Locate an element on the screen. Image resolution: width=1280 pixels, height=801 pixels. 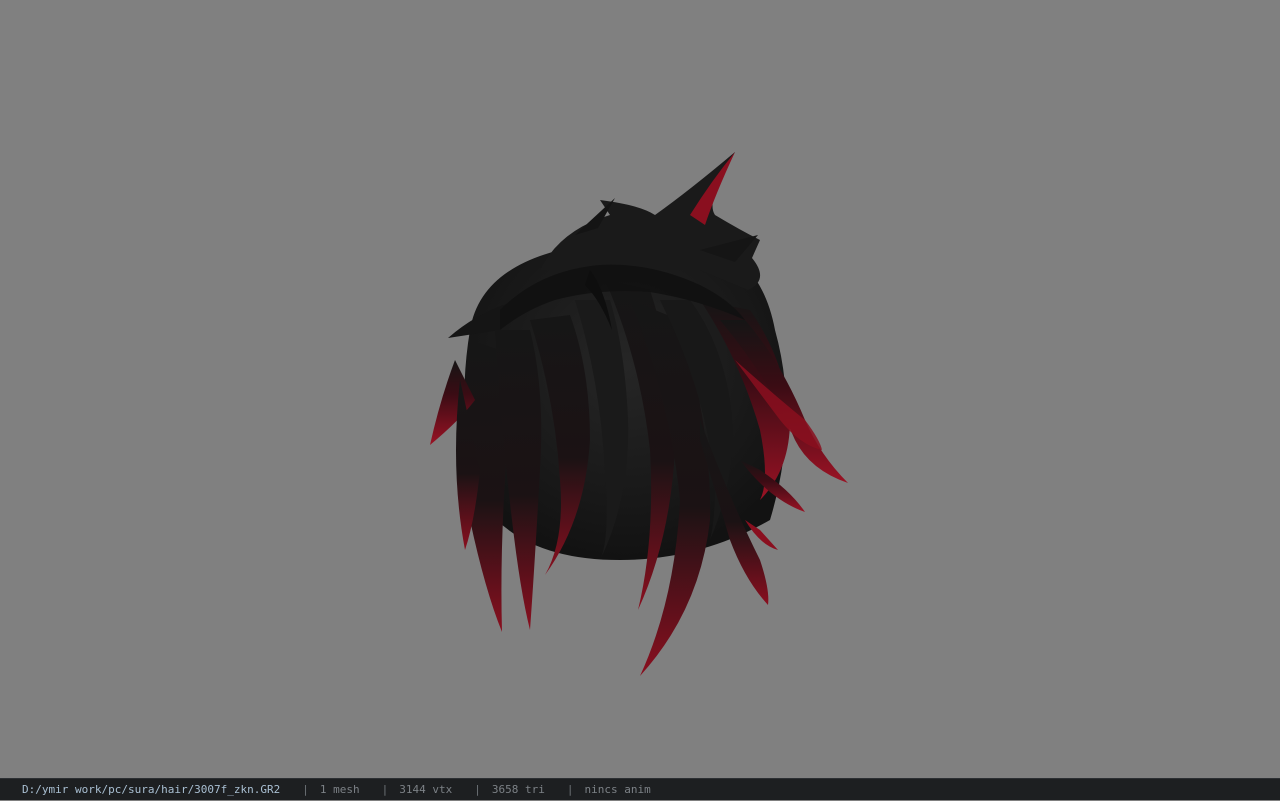
mesh-count-label: 1 mesh is located at coordinates (339, 789).